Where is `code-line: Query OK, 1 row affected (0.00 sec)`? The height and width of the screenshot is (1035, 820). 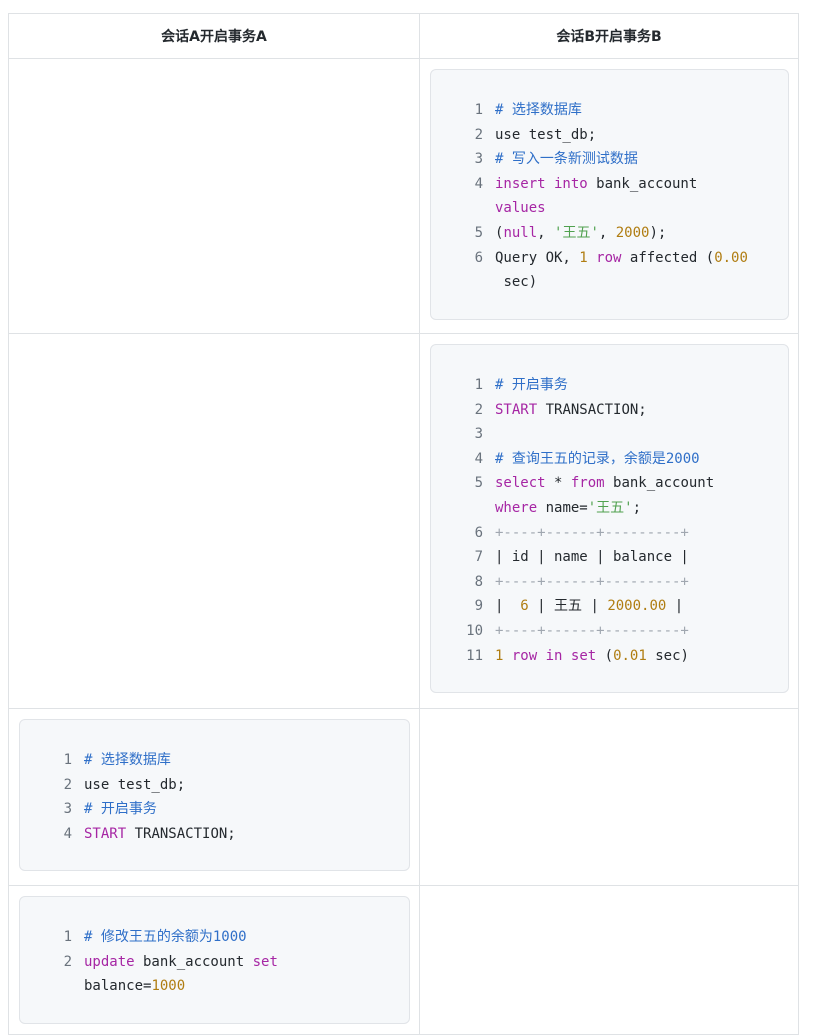 code-line: Query OK, 1 row affected (0.00 sec) is located at coordinates (621, 270).